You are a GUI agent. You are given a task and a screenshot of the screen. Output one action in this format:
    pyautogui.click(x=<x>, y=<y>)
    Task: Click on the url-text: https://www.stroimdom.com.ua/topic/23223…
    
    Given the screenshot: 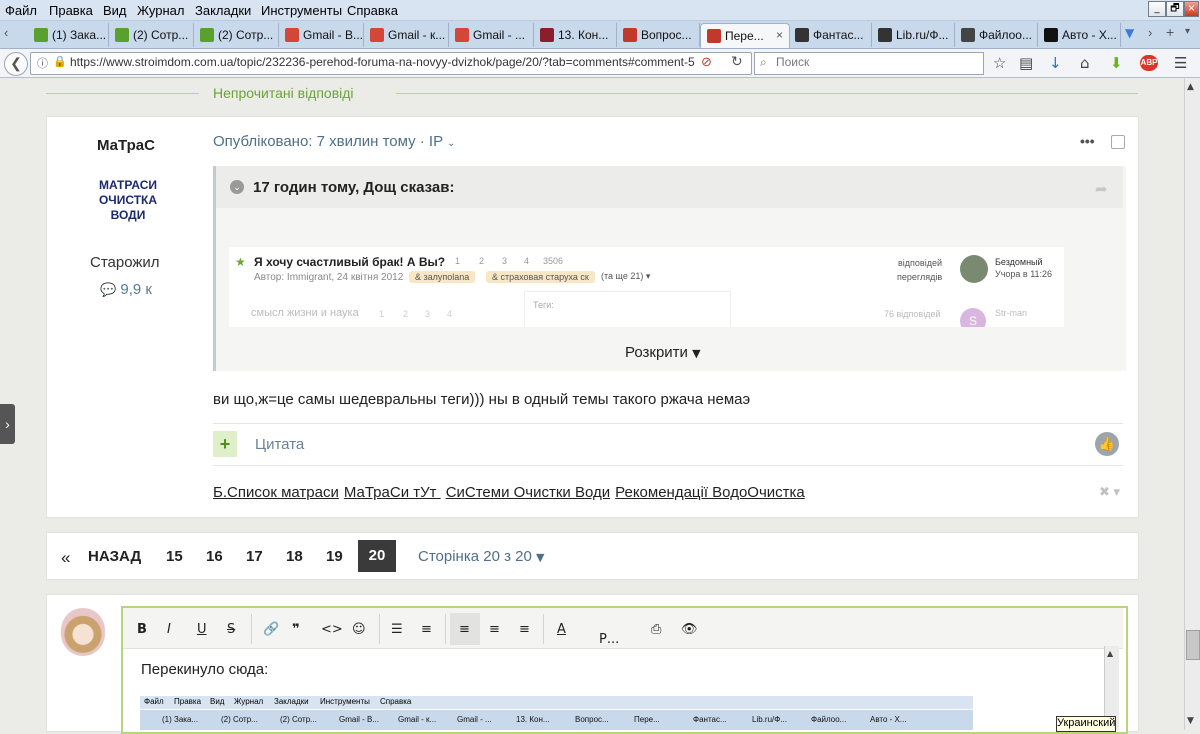 What is the action you would take?
    pyautogui.click(x=382, y=62)
    